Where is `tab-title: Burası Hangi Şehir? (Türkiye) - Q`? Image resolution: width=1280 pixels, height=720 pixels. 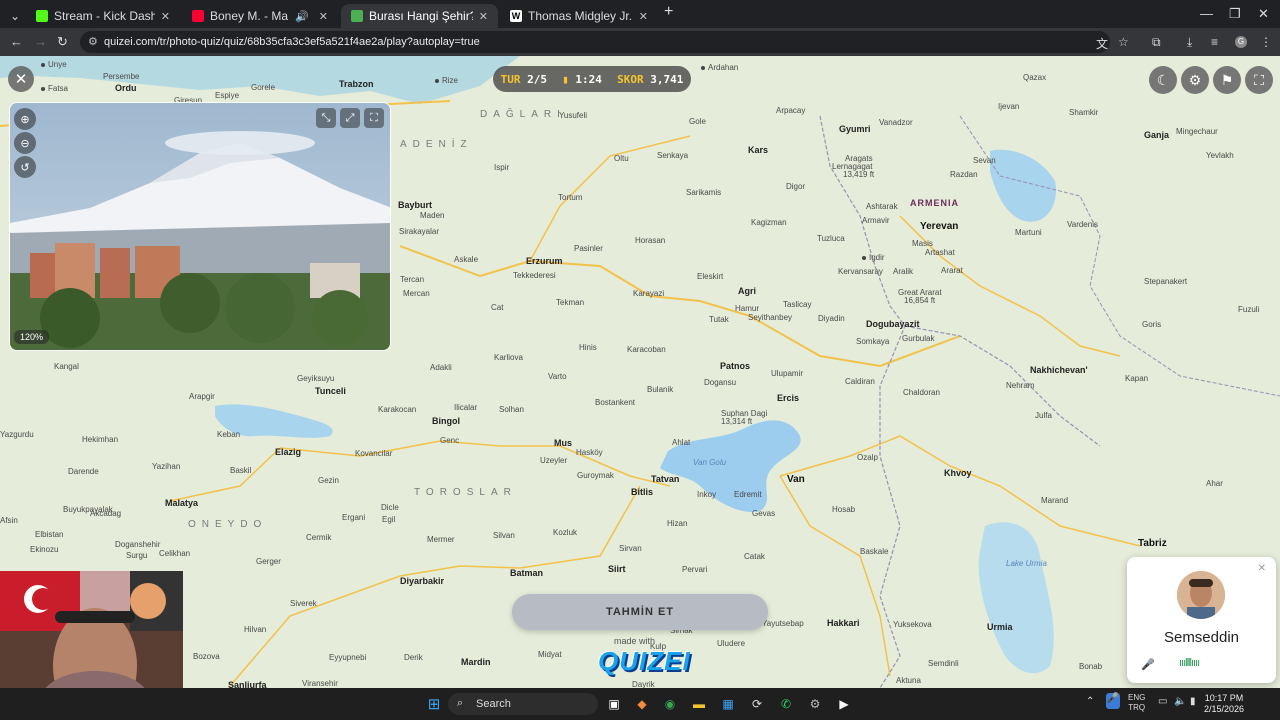 tab-title: Burası Hangi Şehir? (Türkiye) - Q is located at coordinates (421, 16).